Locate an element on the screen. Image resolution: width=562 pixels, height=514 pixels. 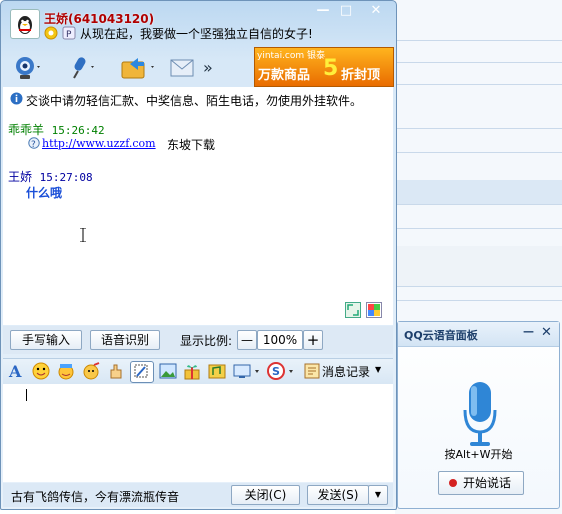
message-time: 15:27:08 is located at coordinates (66, 177).